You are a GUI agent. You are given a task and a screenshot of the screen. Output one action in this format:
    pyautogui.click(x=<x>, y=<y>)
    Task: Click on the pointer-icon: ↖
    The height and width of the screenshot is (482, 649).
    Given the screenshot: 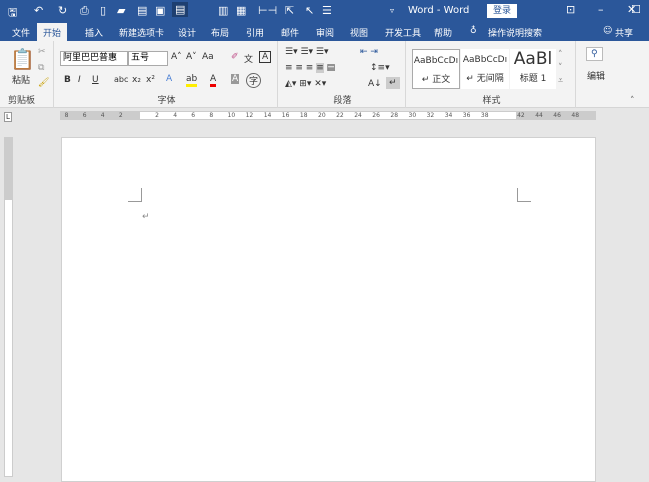 What is the action you would take?
    pyautogui.click(x=309, y=10)
    